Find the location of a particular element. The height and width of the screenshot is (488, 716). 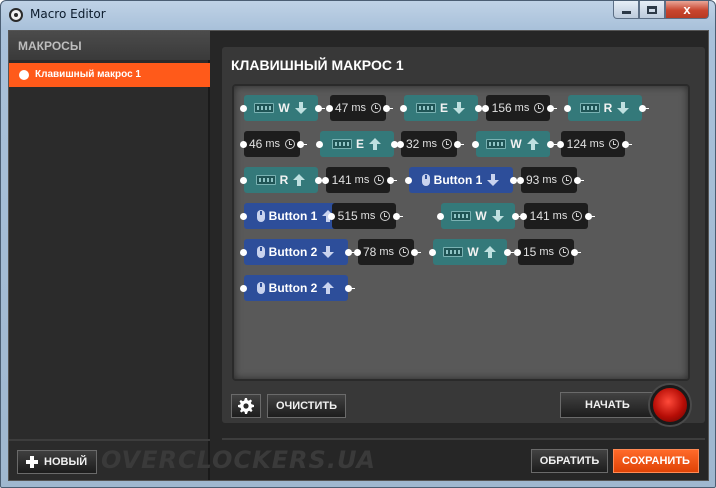

minimize-icon is located at coordinates (626, 12).